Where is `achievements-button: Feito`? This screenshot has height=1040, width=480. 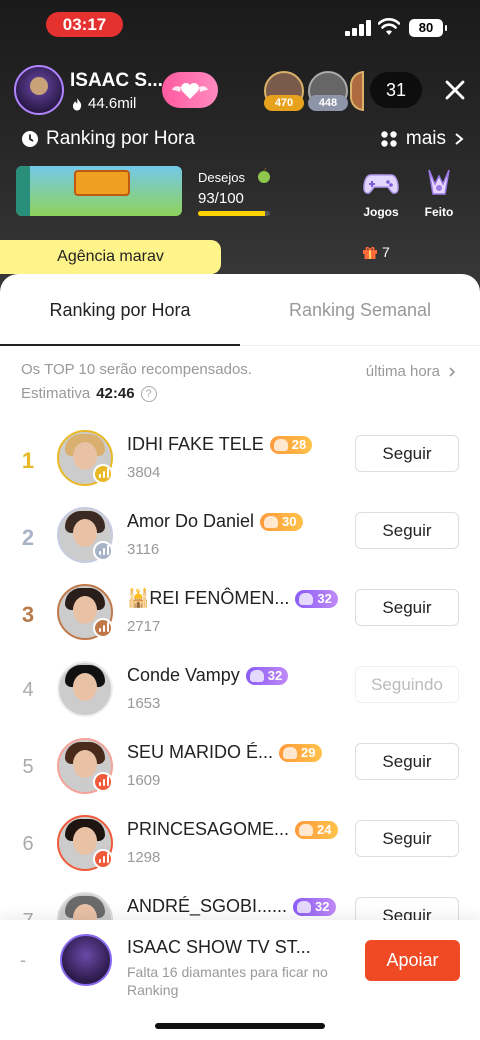
achievements-button: Feito is located at coordinates (439, 193).